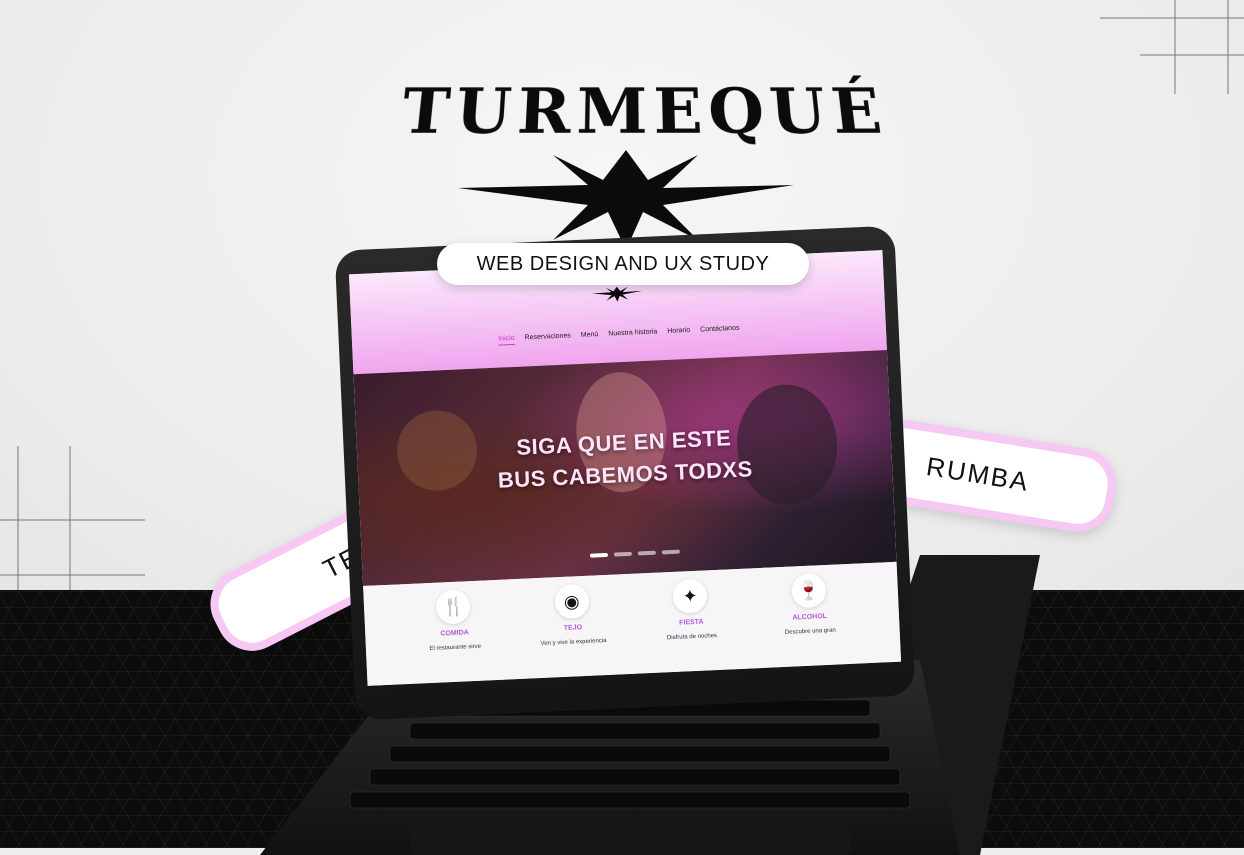 The image size is (1244, 855). Describe the element at coordinates (455, 648) in the screenshot. I see `feature-text: El restaurante sirve` at that location.